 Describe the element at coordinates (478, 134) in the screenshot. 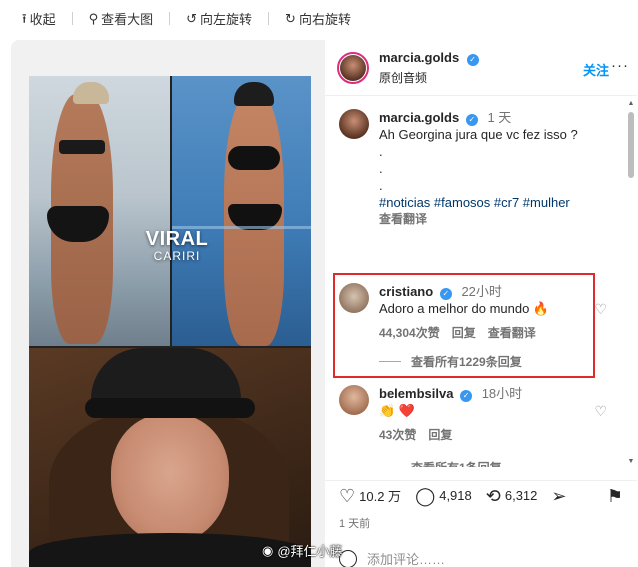

I see `comment-text: Ah Georgina jura que vc fez isso ?` at that location.